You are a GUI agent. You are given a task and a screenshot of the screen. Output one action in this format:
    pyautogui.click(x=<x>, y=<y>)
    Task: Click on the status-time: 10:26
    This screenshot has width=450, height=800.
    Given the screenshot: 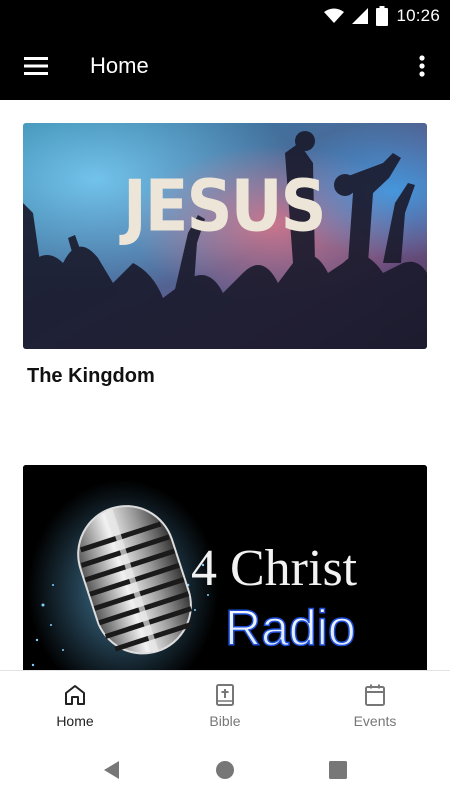 What is the action you would take?
    pyautogui.click(x=418, y=15)
    